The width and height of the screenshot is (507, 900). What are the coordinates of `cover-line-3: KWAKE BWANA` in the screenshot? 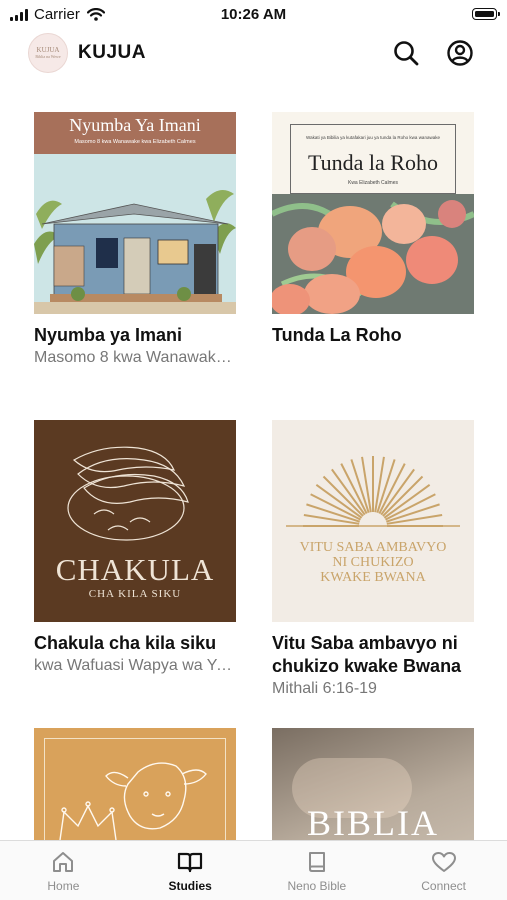 It's located at (373, 577).